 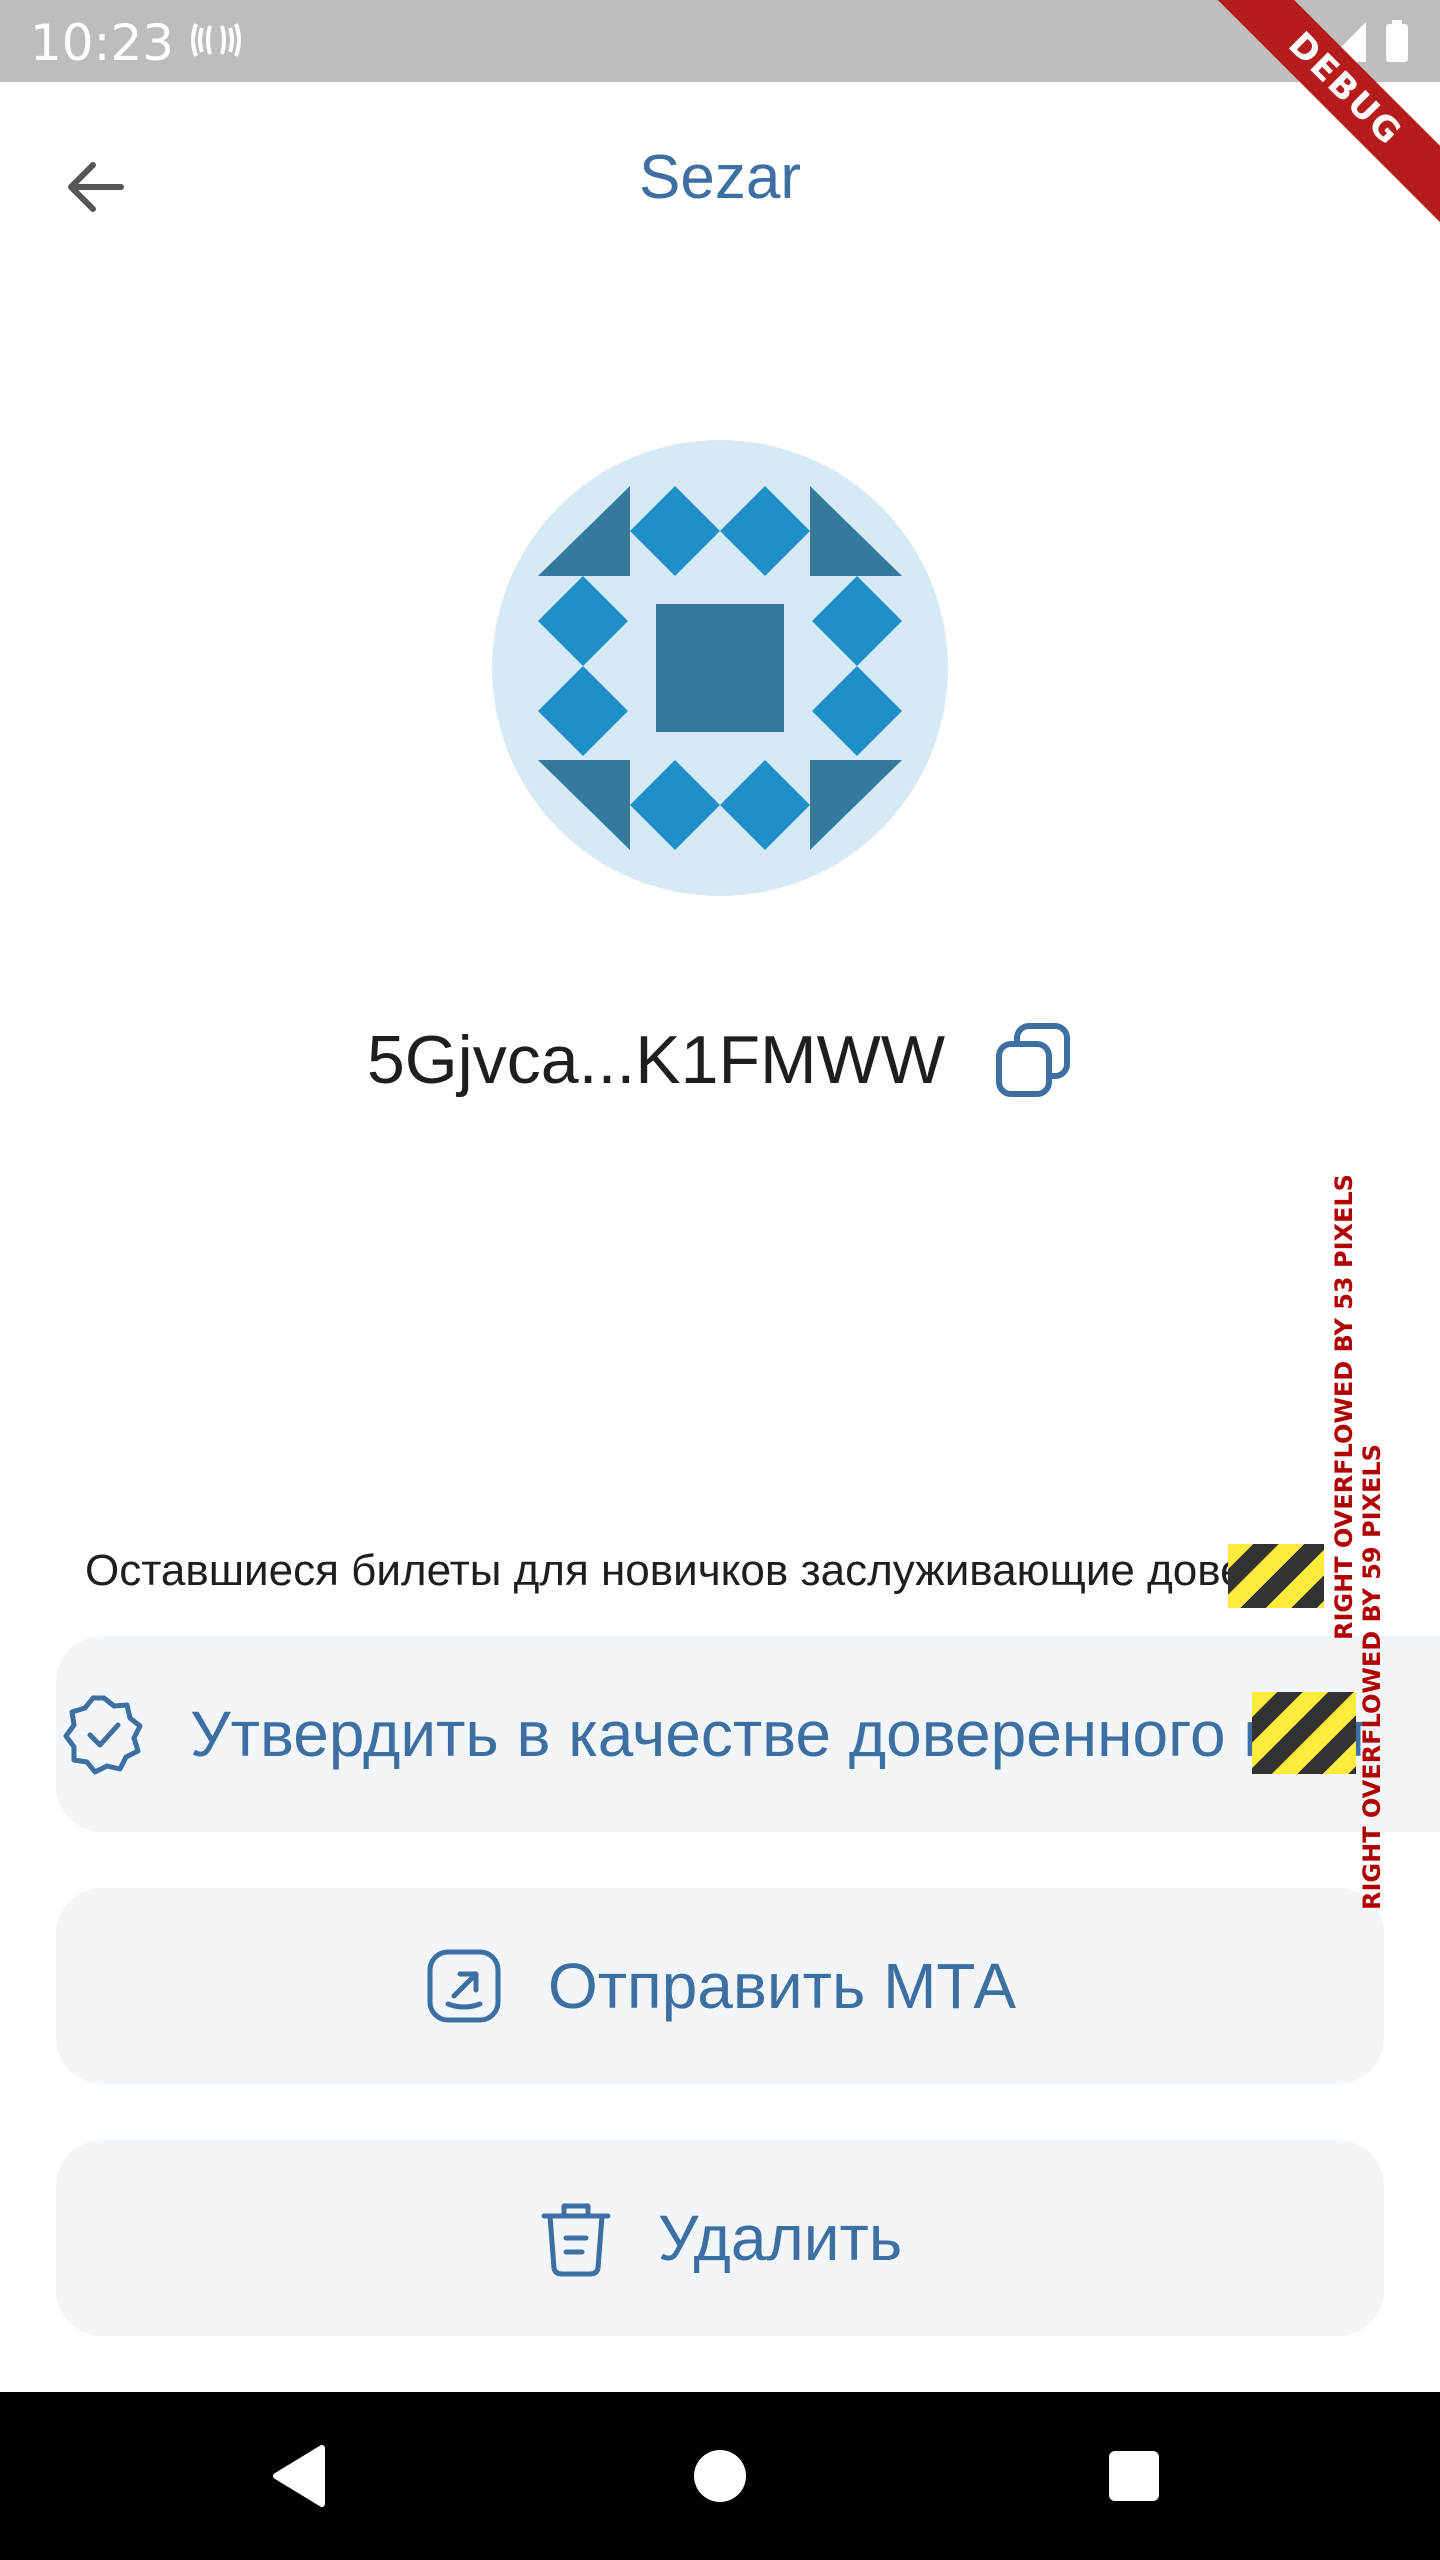 What do you see at coordinates (102, 43) in the screenshot?
I see `status-time: 10:23` at bounding box center [102, 43].